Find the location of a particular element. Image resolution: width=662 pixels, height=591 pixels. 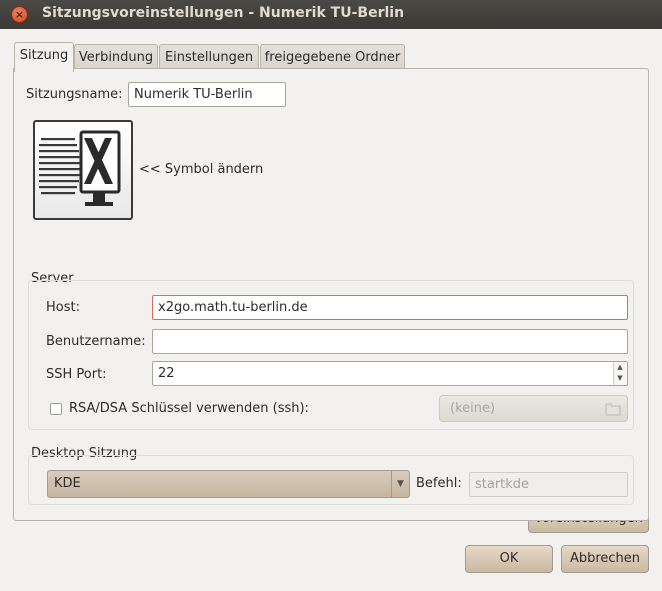

chevron-down-icon: ▼ is located at coordinates (400, 484).